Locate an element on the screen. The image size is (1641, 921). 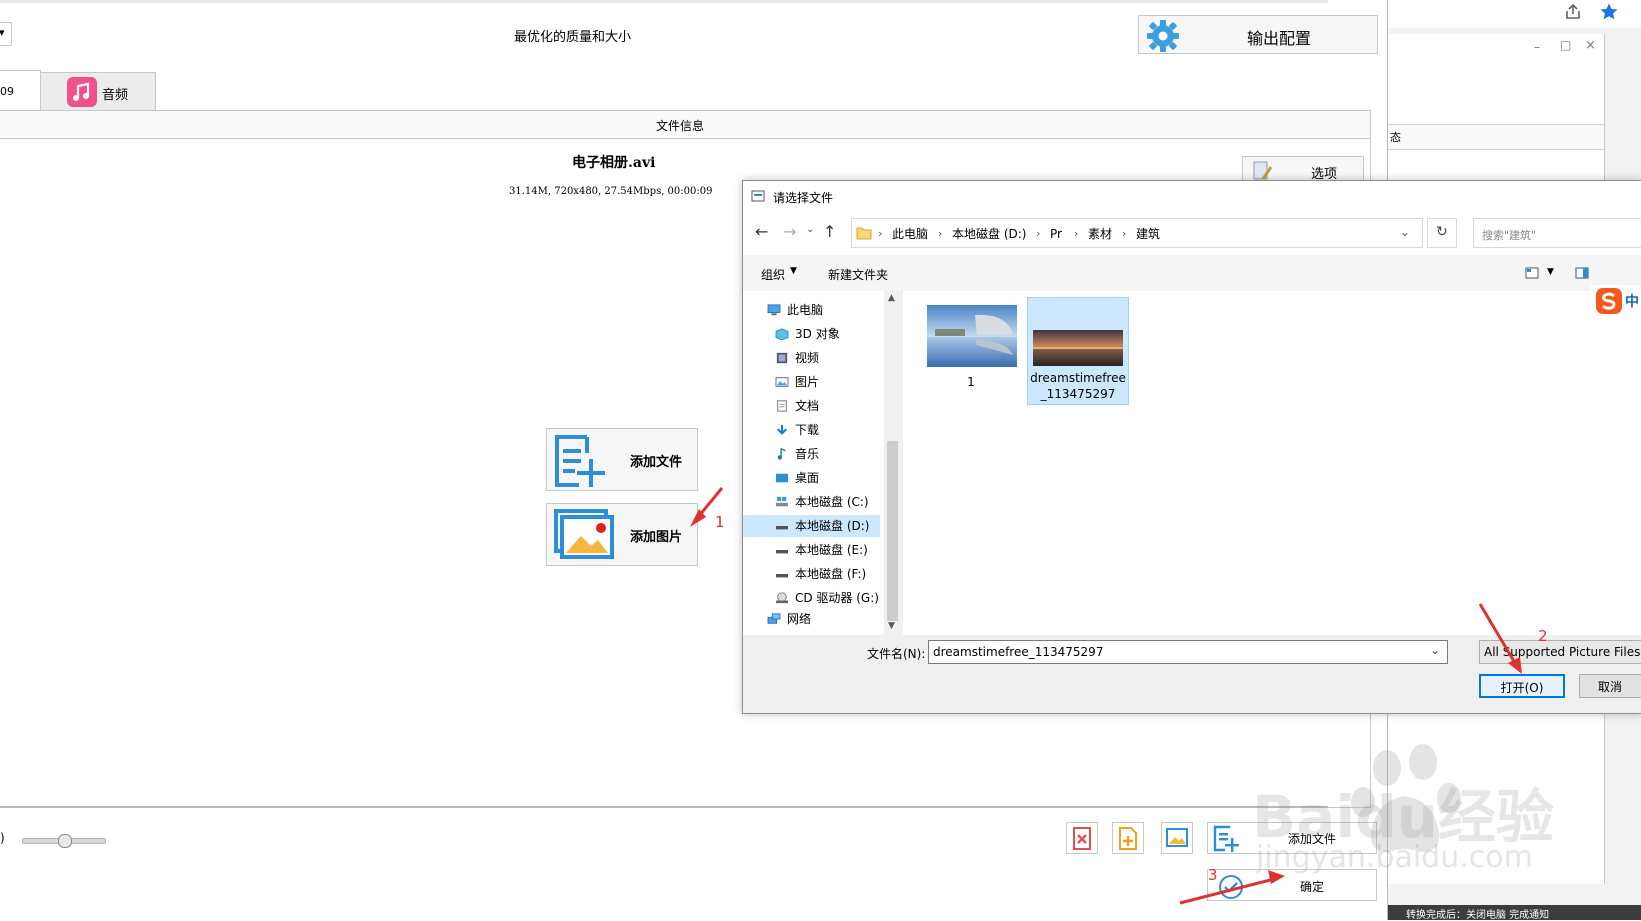
tab-audio-label: 音频 is located at coordinates (115, 95).